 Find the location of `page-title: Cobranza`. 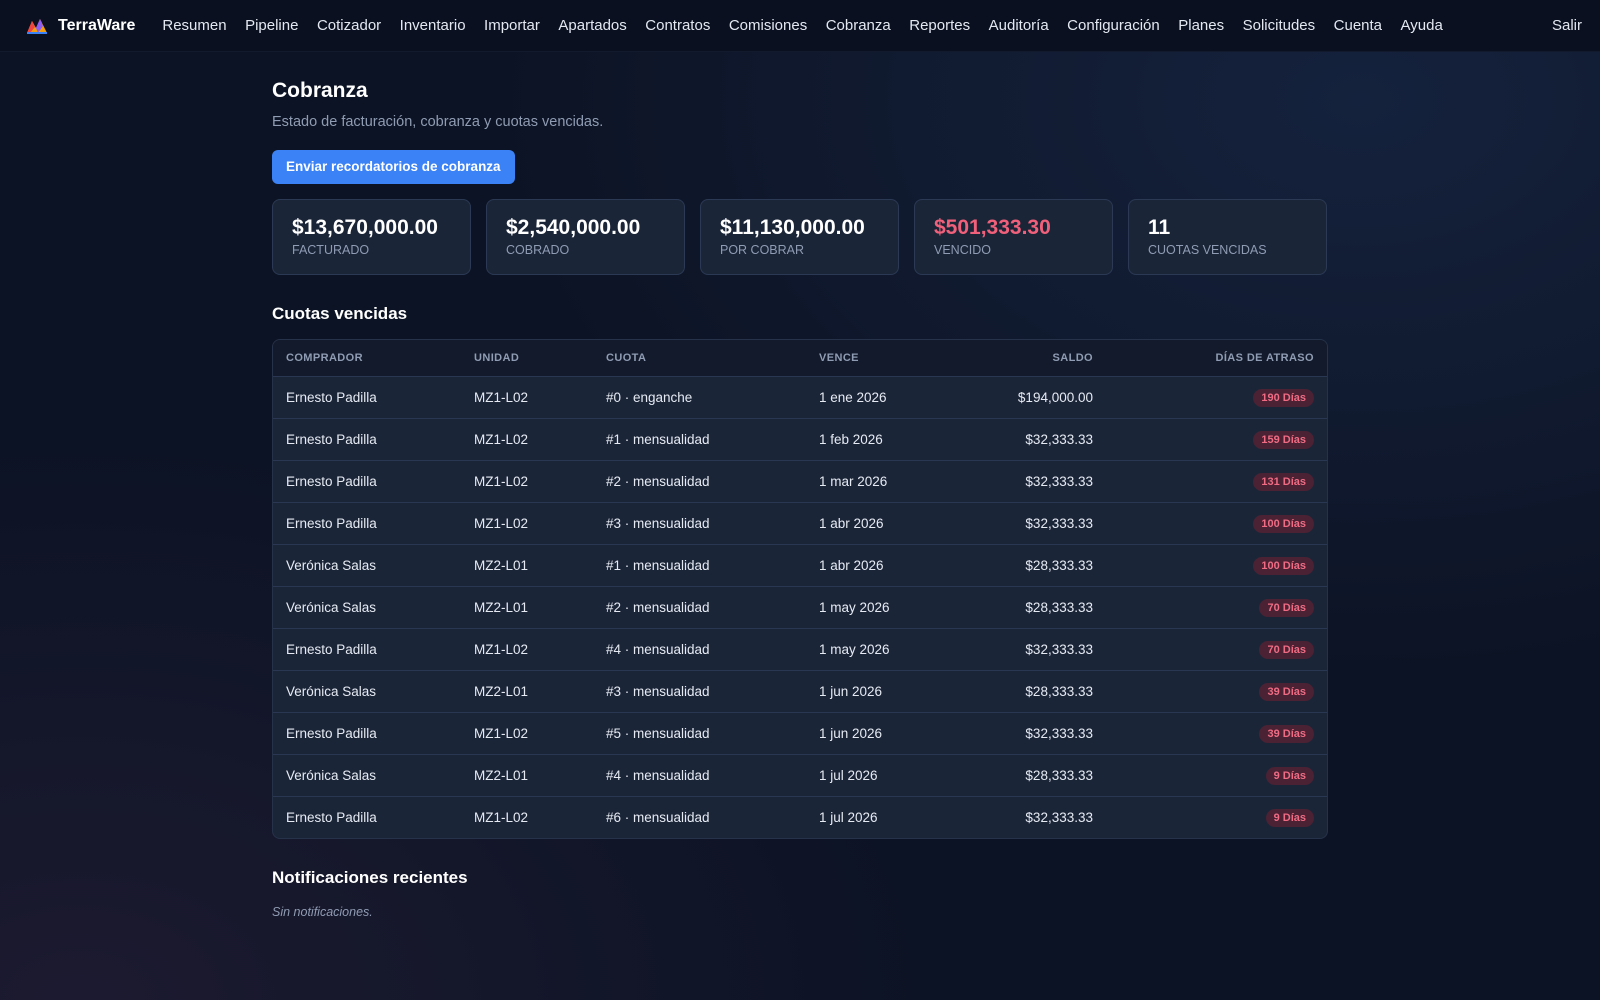

page-title: Cobranza is located at coordinates (320, 90).